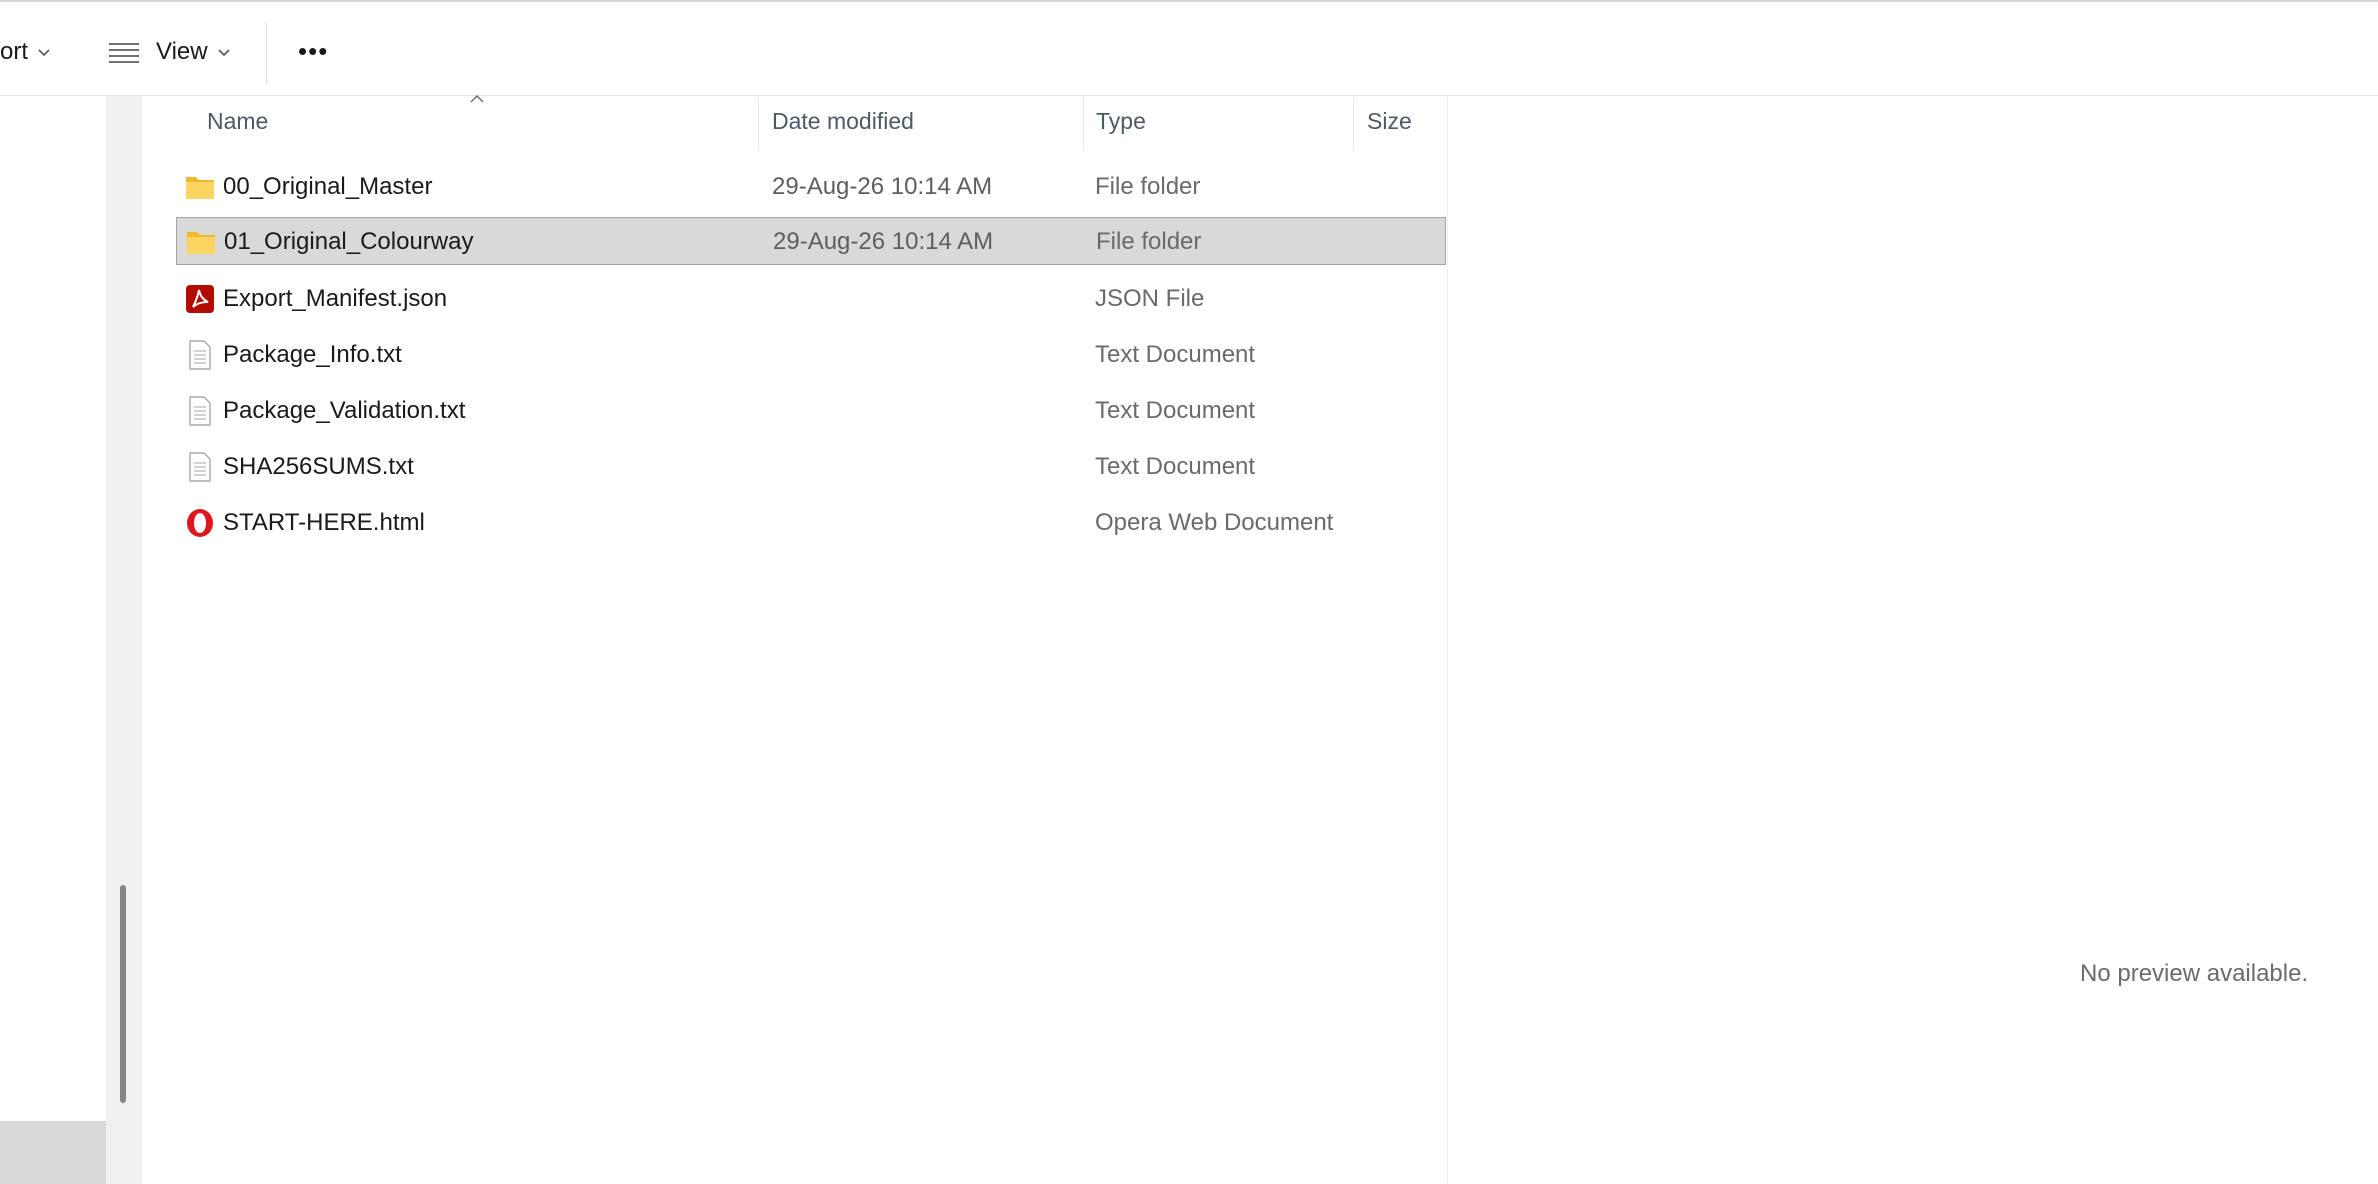 The image size is (2378, 1184). I want to click on column-header-size: Size, so click(1389, 121).